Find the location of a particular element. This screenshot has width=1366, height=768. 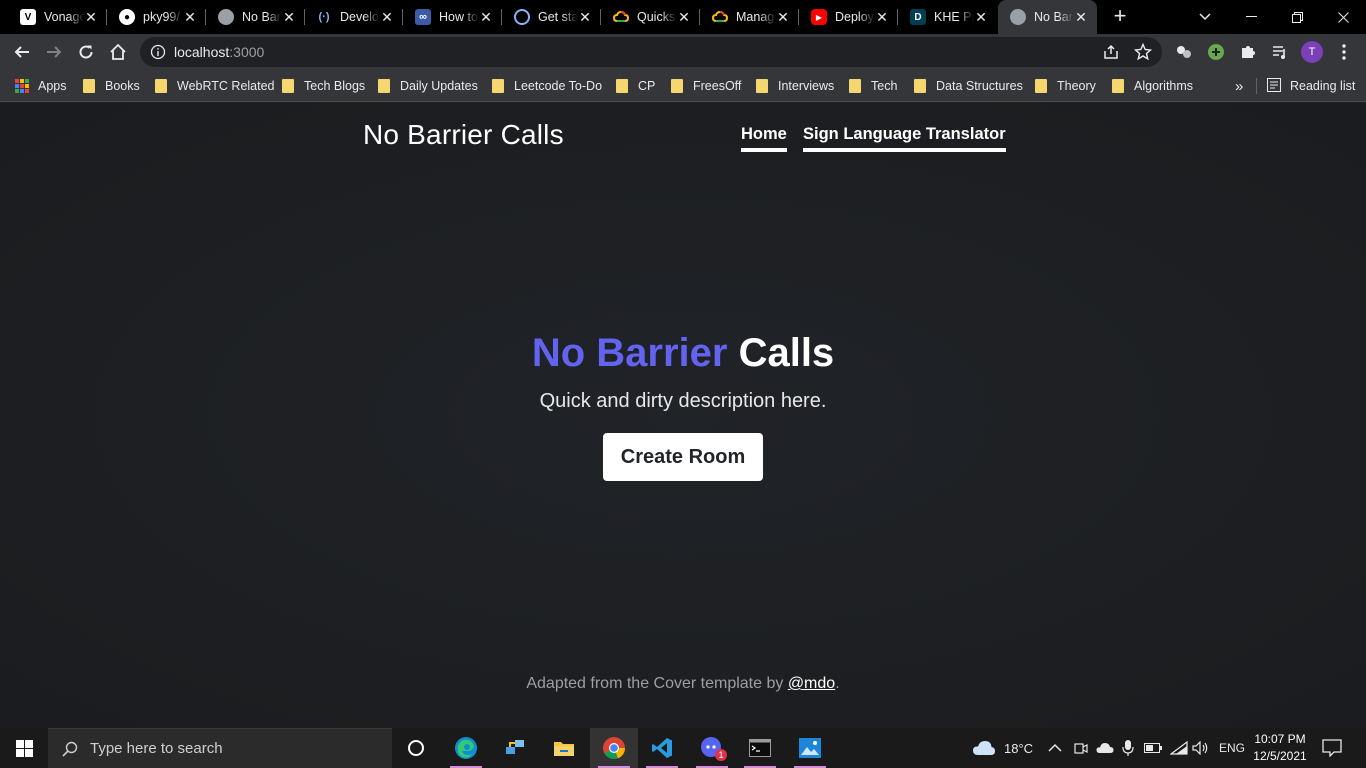

reading-list-label: Reading list is located at coordinates (1323, 86).